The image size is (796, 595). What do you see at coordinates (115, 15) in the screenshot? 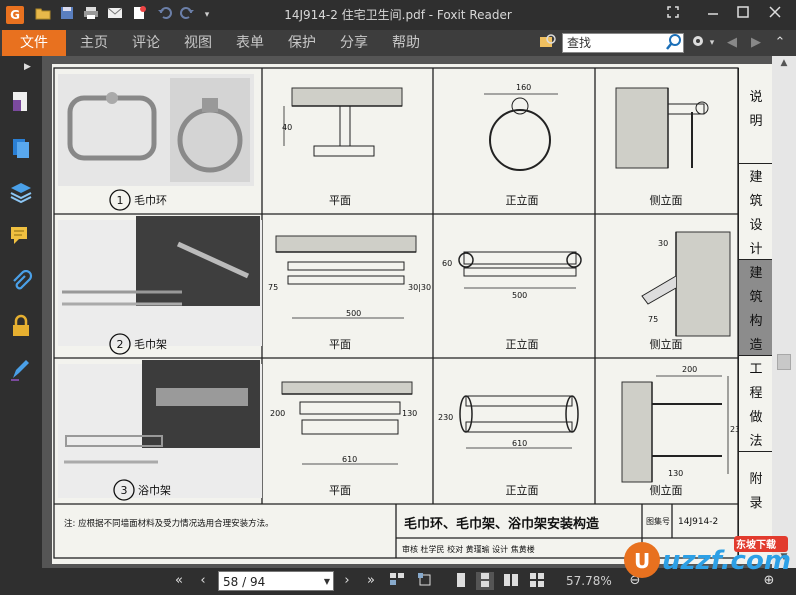
I see `email-icon` at bounding box center [115, 15].